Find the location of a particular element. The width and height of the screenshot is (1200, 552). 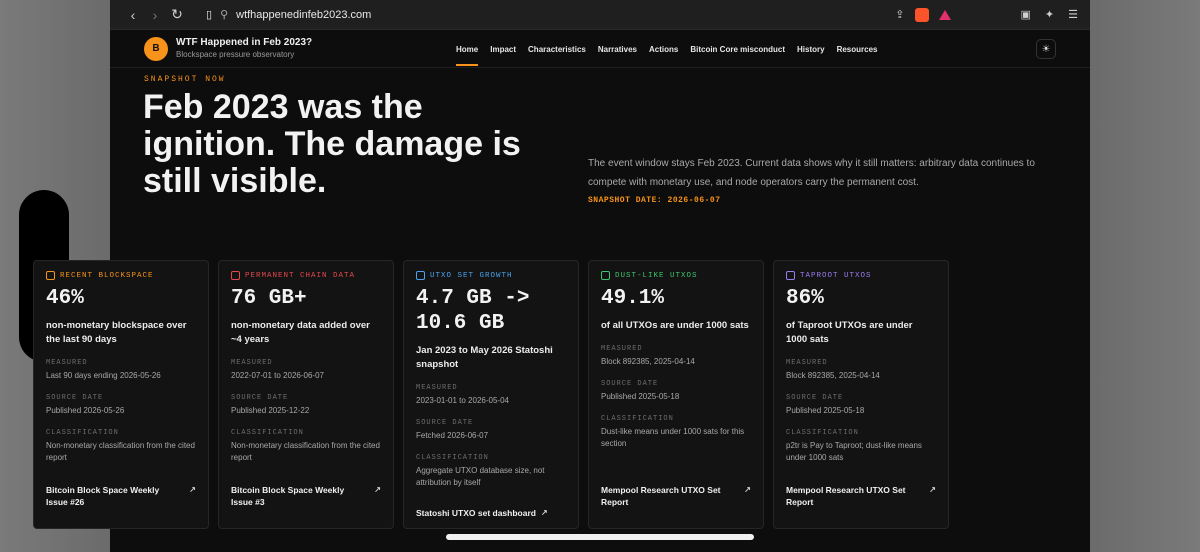

card-description: non-monetary data added over ~4 years is located at coordinates (300, 332).